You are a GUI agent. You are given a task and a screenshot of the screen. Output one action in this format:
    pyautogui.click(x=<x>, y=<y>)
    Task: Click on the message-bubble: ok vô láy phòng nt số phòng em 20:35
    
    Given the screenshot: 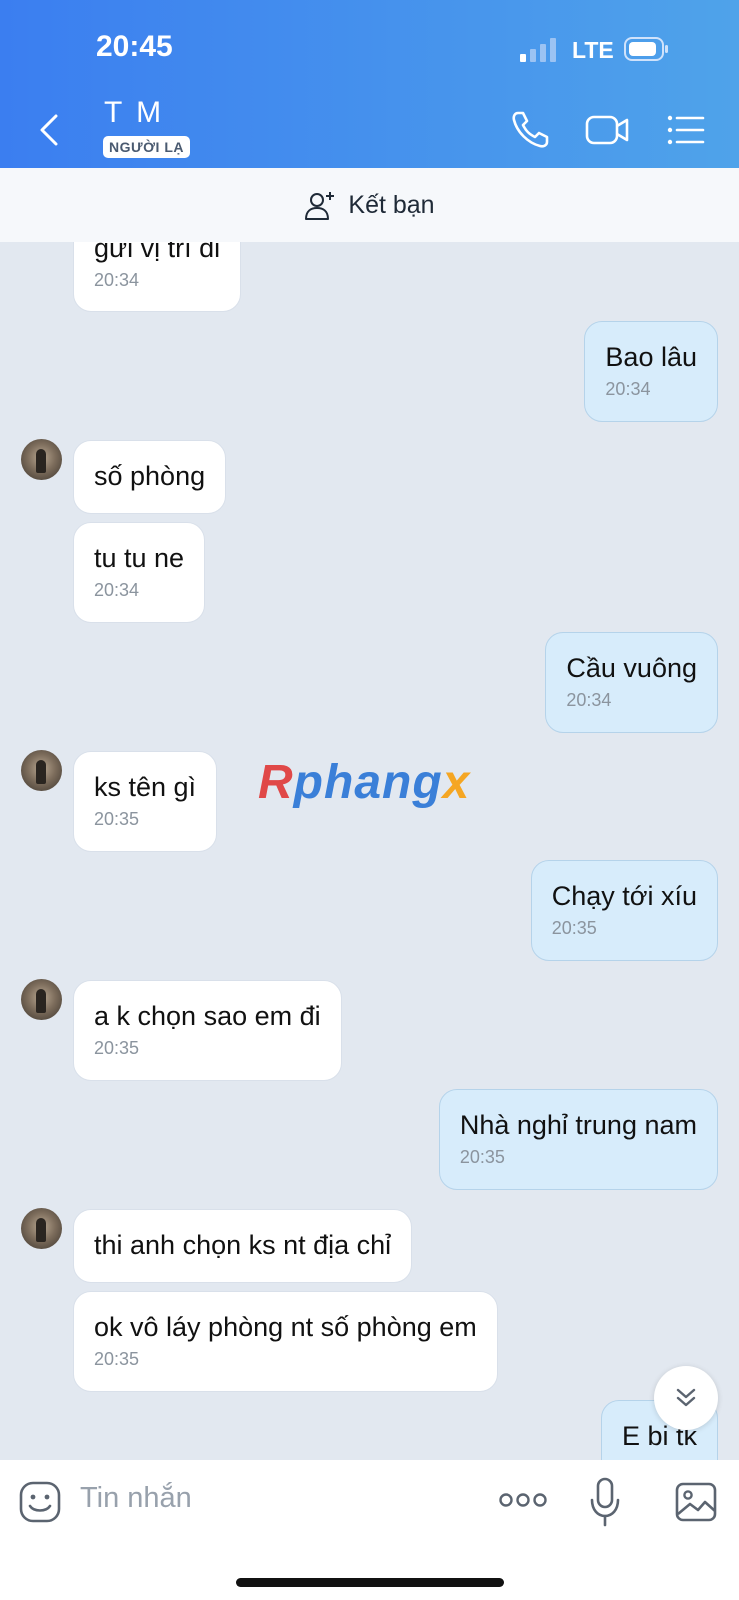 What is the action you would take?
    pyautogui.click(x=285, y=1341)
    